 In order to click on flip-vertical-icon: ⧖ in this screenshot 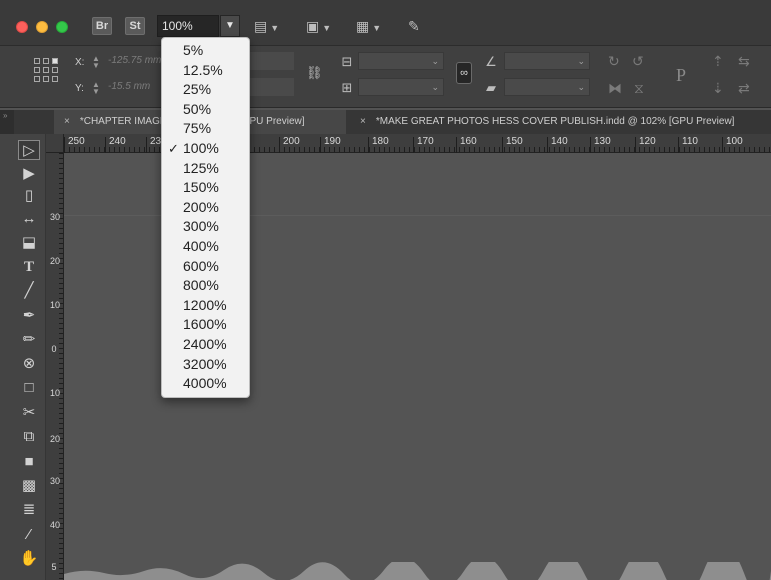, I will do `click(639, 88)`.